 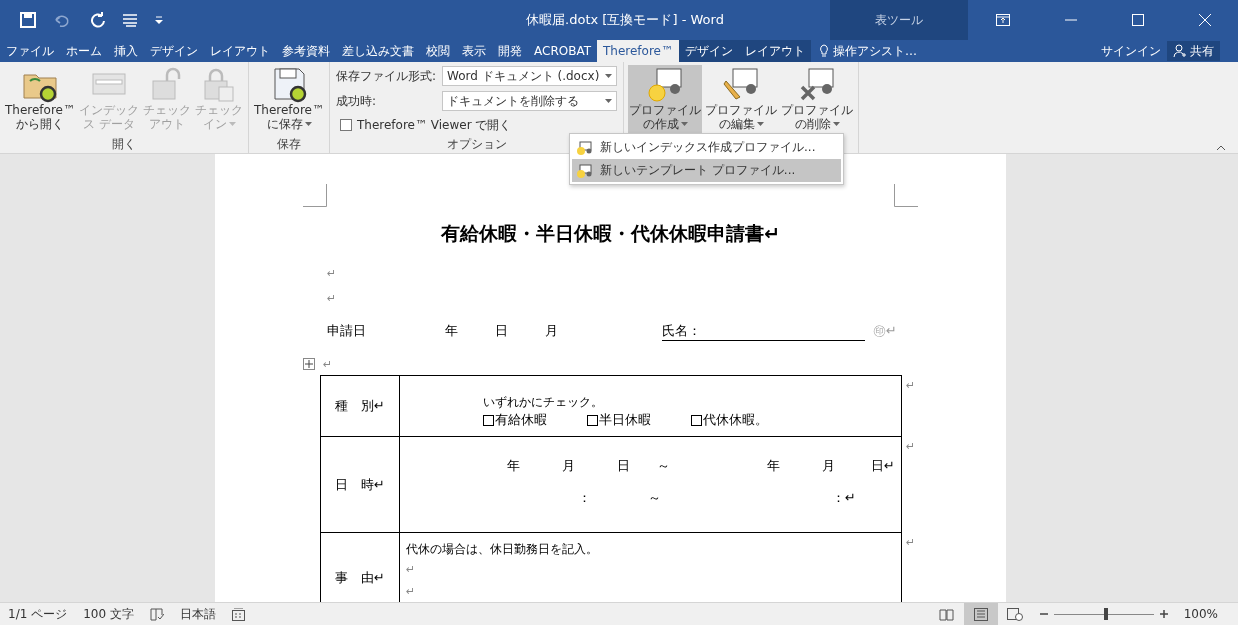 I want to click on ribbon-tab: ファイル, so click(x=30, y=51).